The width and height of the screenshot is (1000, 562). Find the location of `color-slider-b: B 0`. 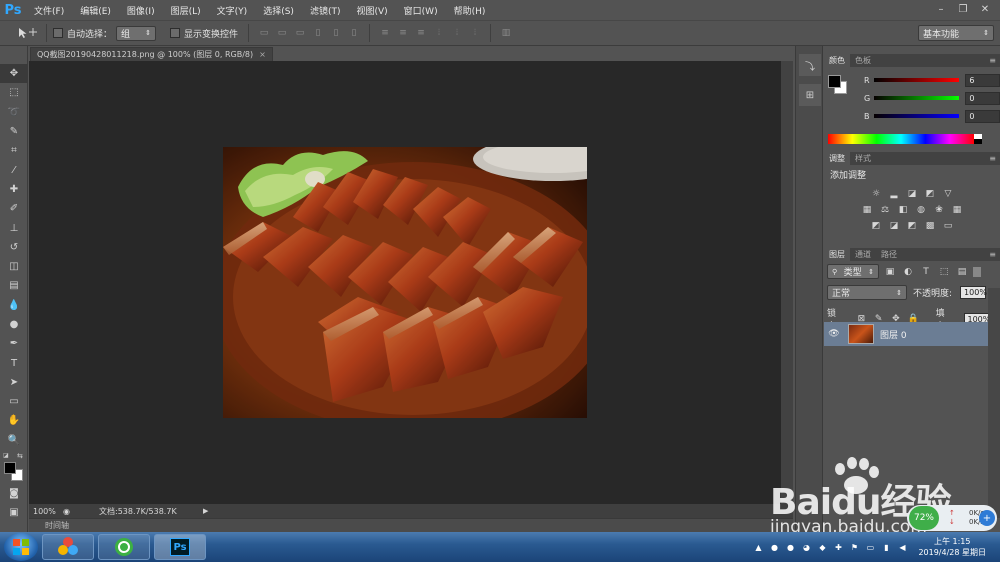

color-slider-b: B 0 is located at coordinates (912, 116).